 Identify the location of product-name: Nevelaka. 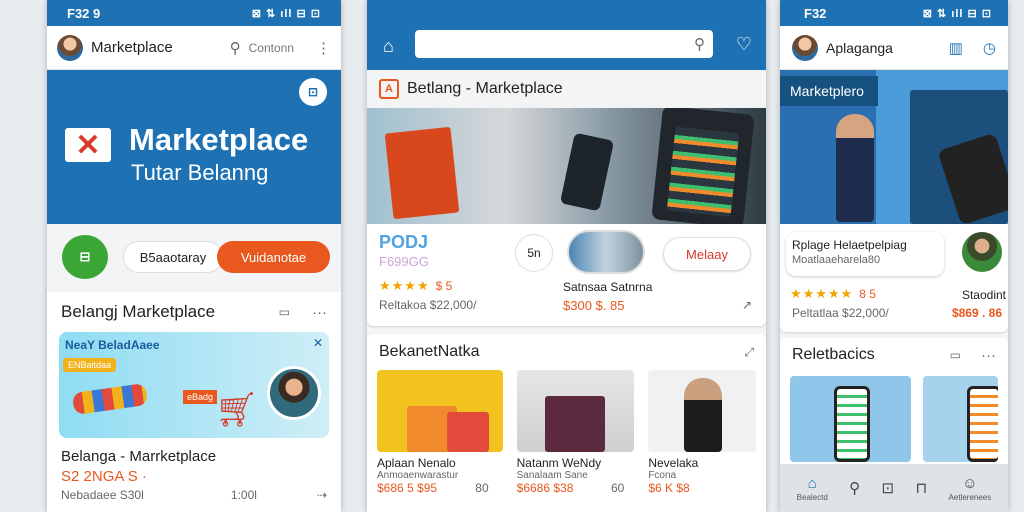
(673, 463).